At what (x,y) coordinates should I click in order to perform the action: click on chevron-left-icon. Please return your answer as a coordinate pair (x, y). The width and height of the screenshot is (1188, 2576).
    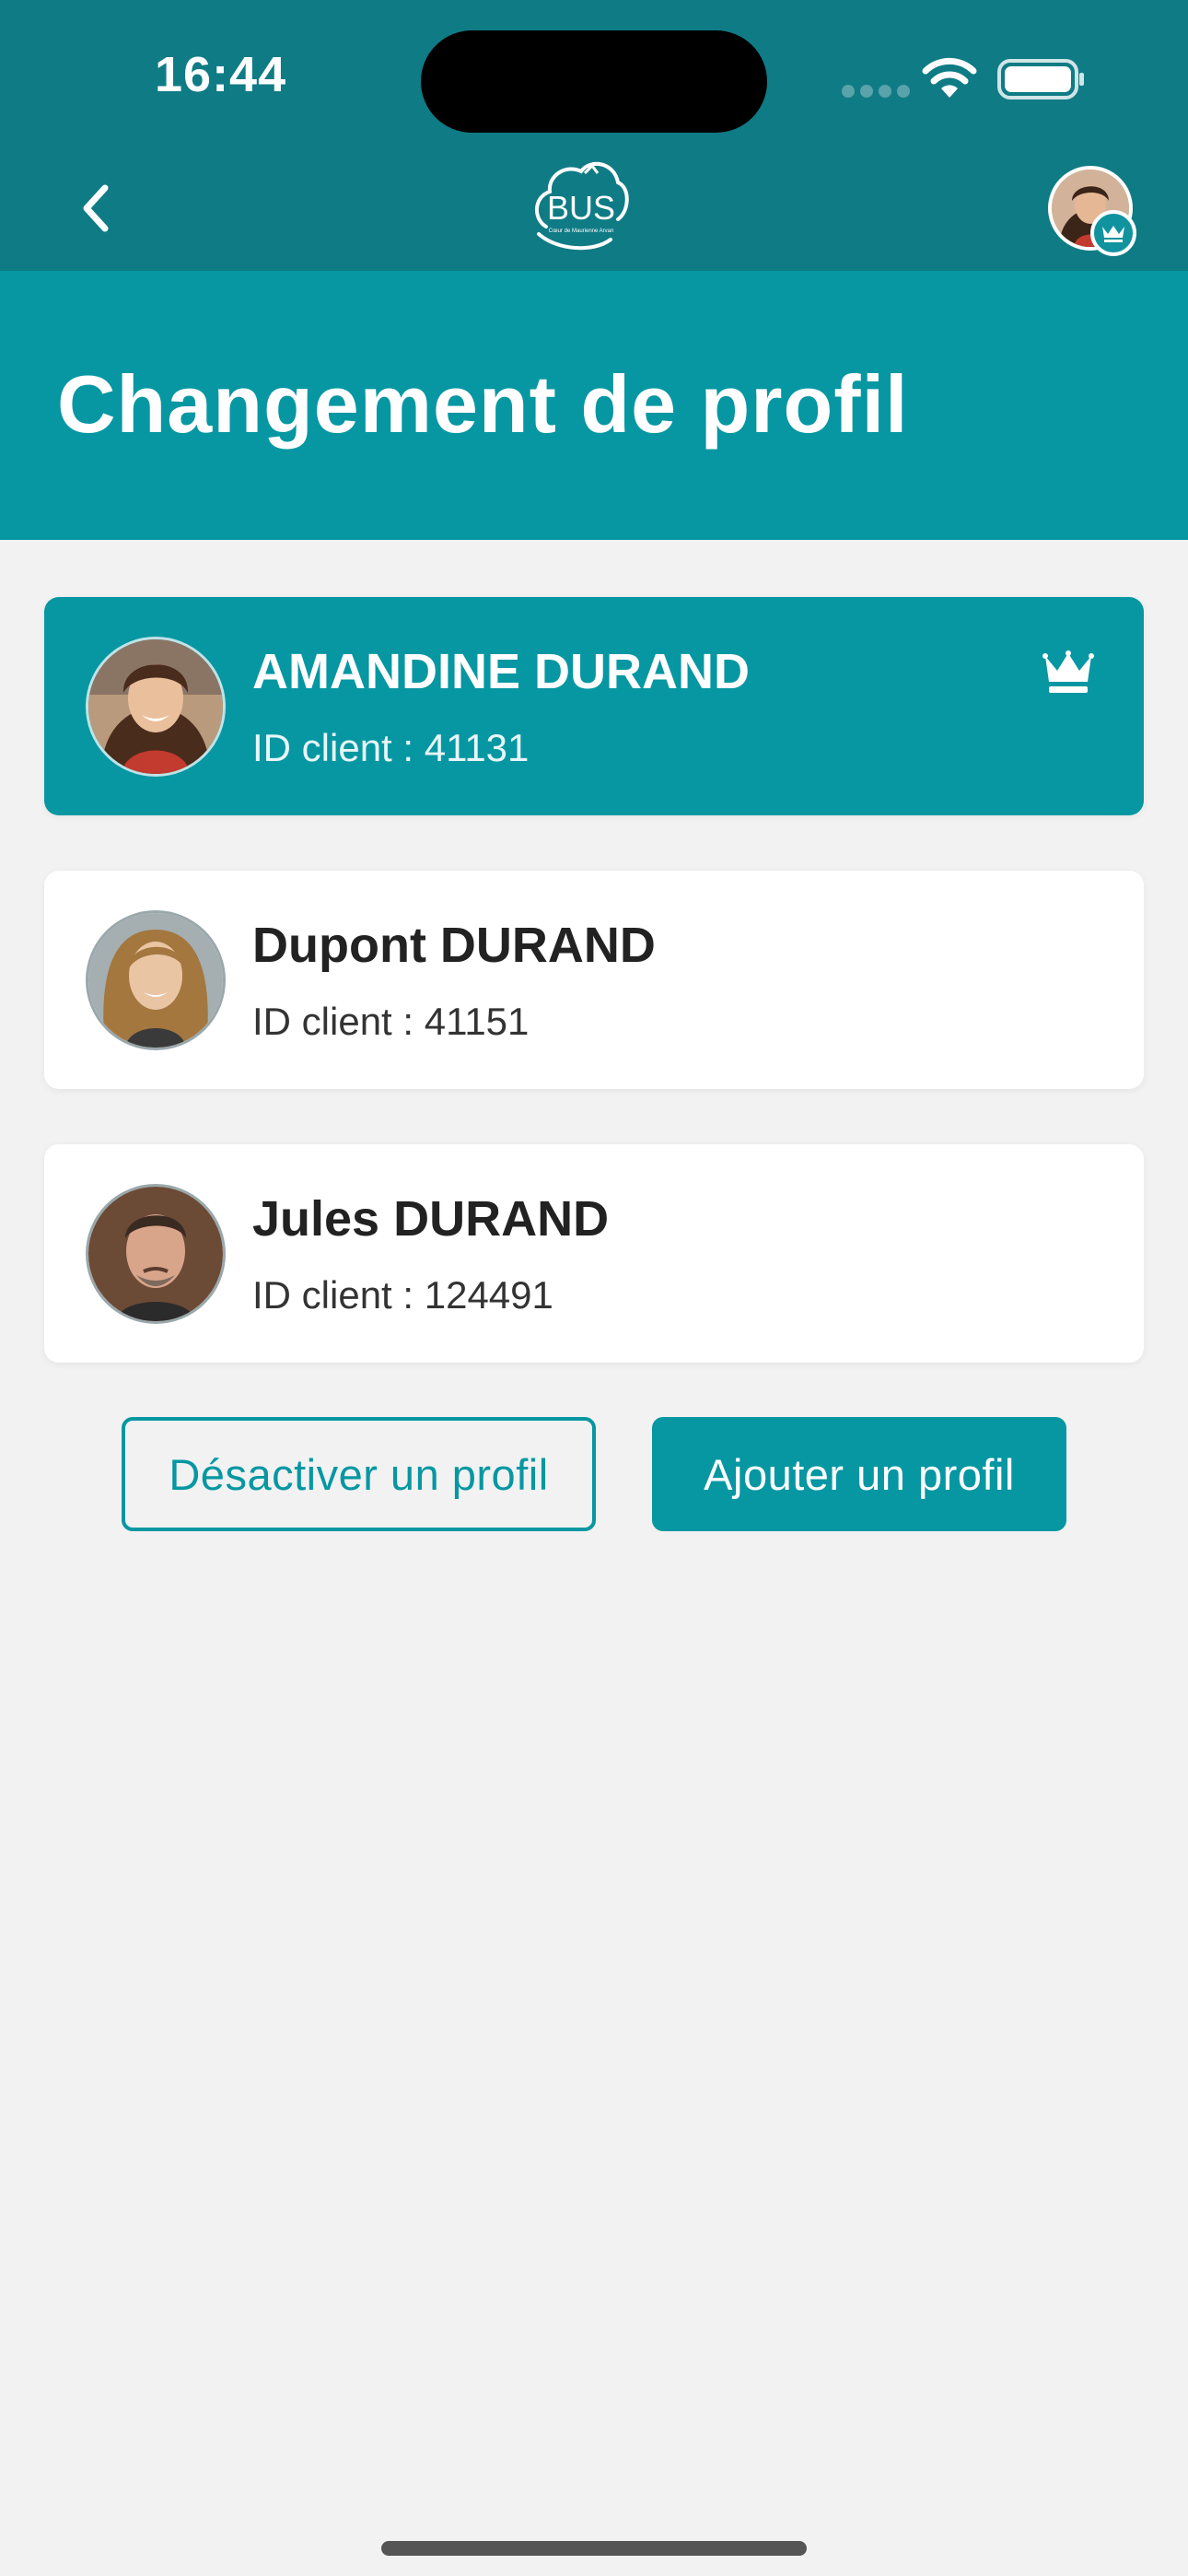
    Looking at the image, I should click on (95, 208).